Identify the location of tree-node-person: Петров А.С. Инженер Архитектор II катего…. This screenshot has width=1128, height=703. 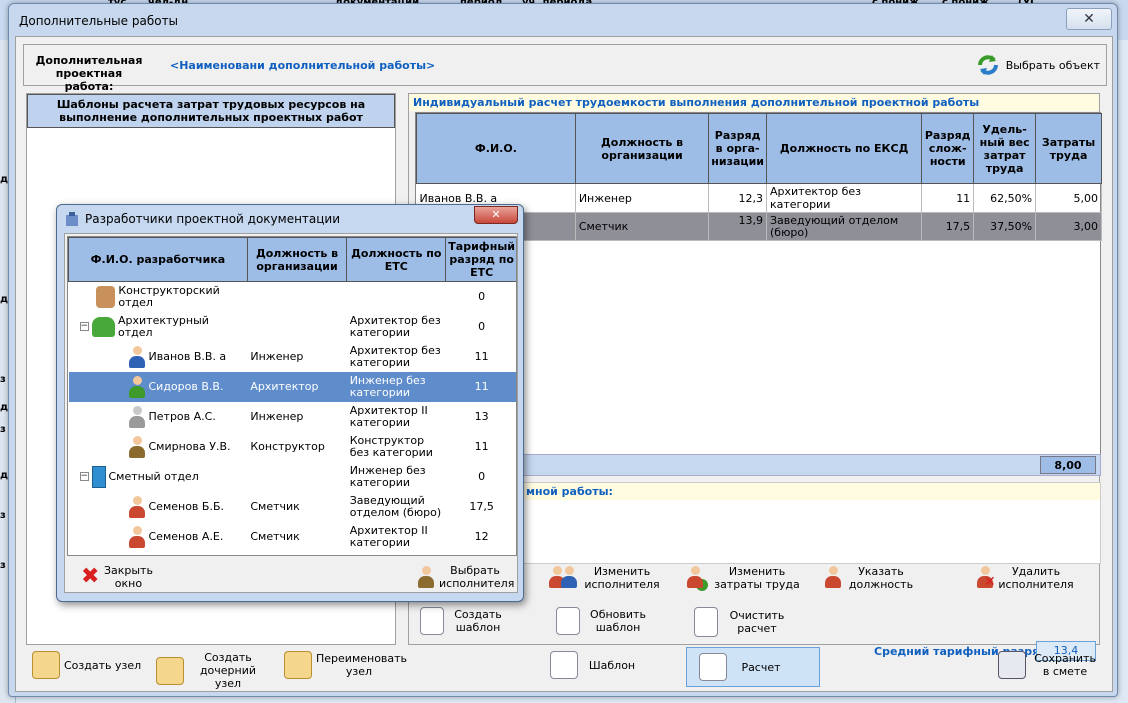
(293, 417).